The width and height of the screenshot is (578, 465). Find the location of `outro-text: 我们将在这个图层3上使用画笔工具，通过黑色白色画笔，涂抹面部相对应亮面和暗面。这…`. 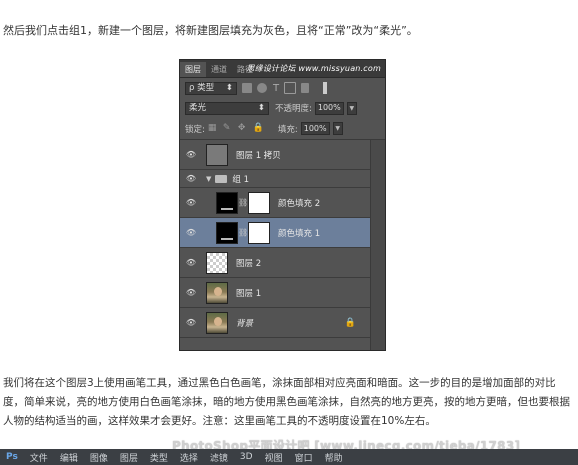

outro-text: 我们将在这个图层3上使用画笔工具，通过黑色白色画笔，涂抹面部相对应亮面和暗面。这… is located at coordinates (286, 402).